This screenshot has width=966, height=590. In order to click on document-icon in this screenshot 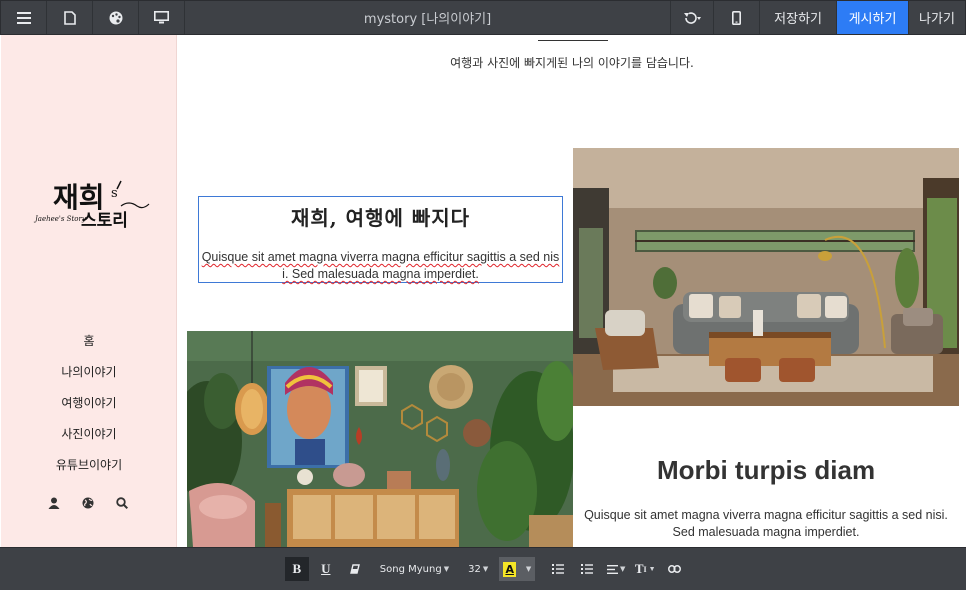, I will do `click(69, 17)`.